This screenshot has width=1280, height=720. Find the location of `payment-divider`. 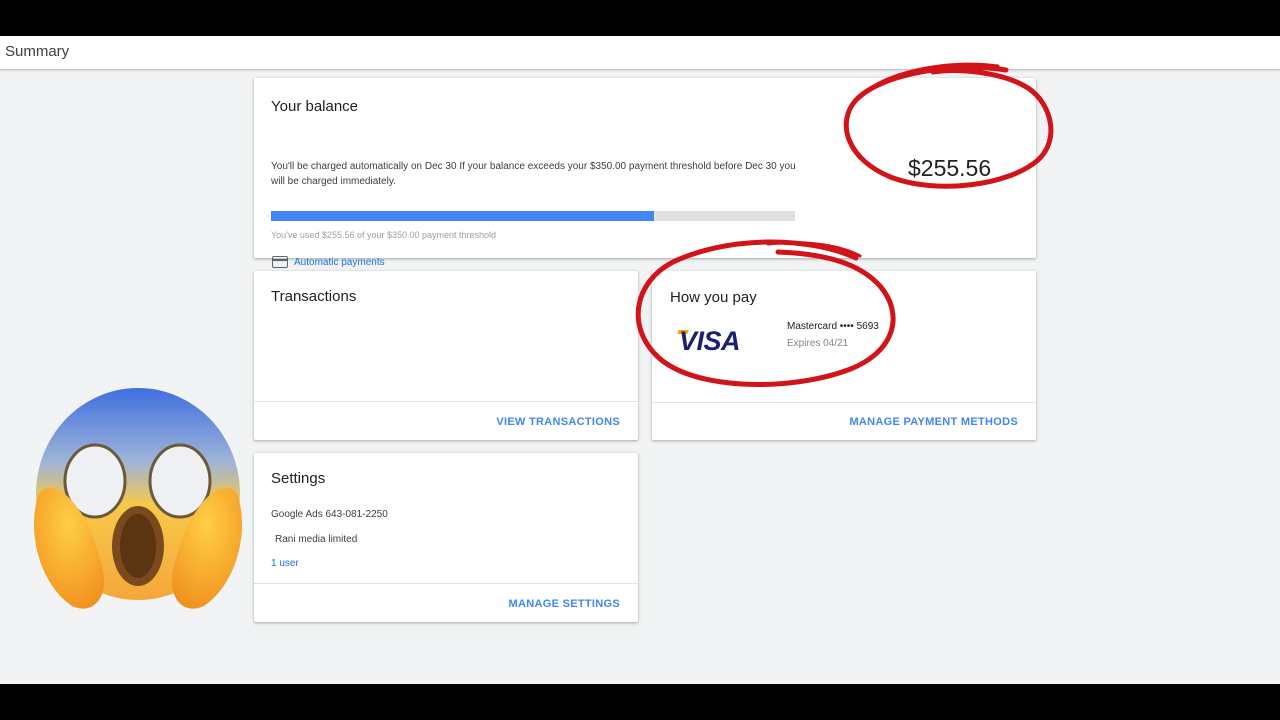

payment-divider is located at coordinates (844, 402).